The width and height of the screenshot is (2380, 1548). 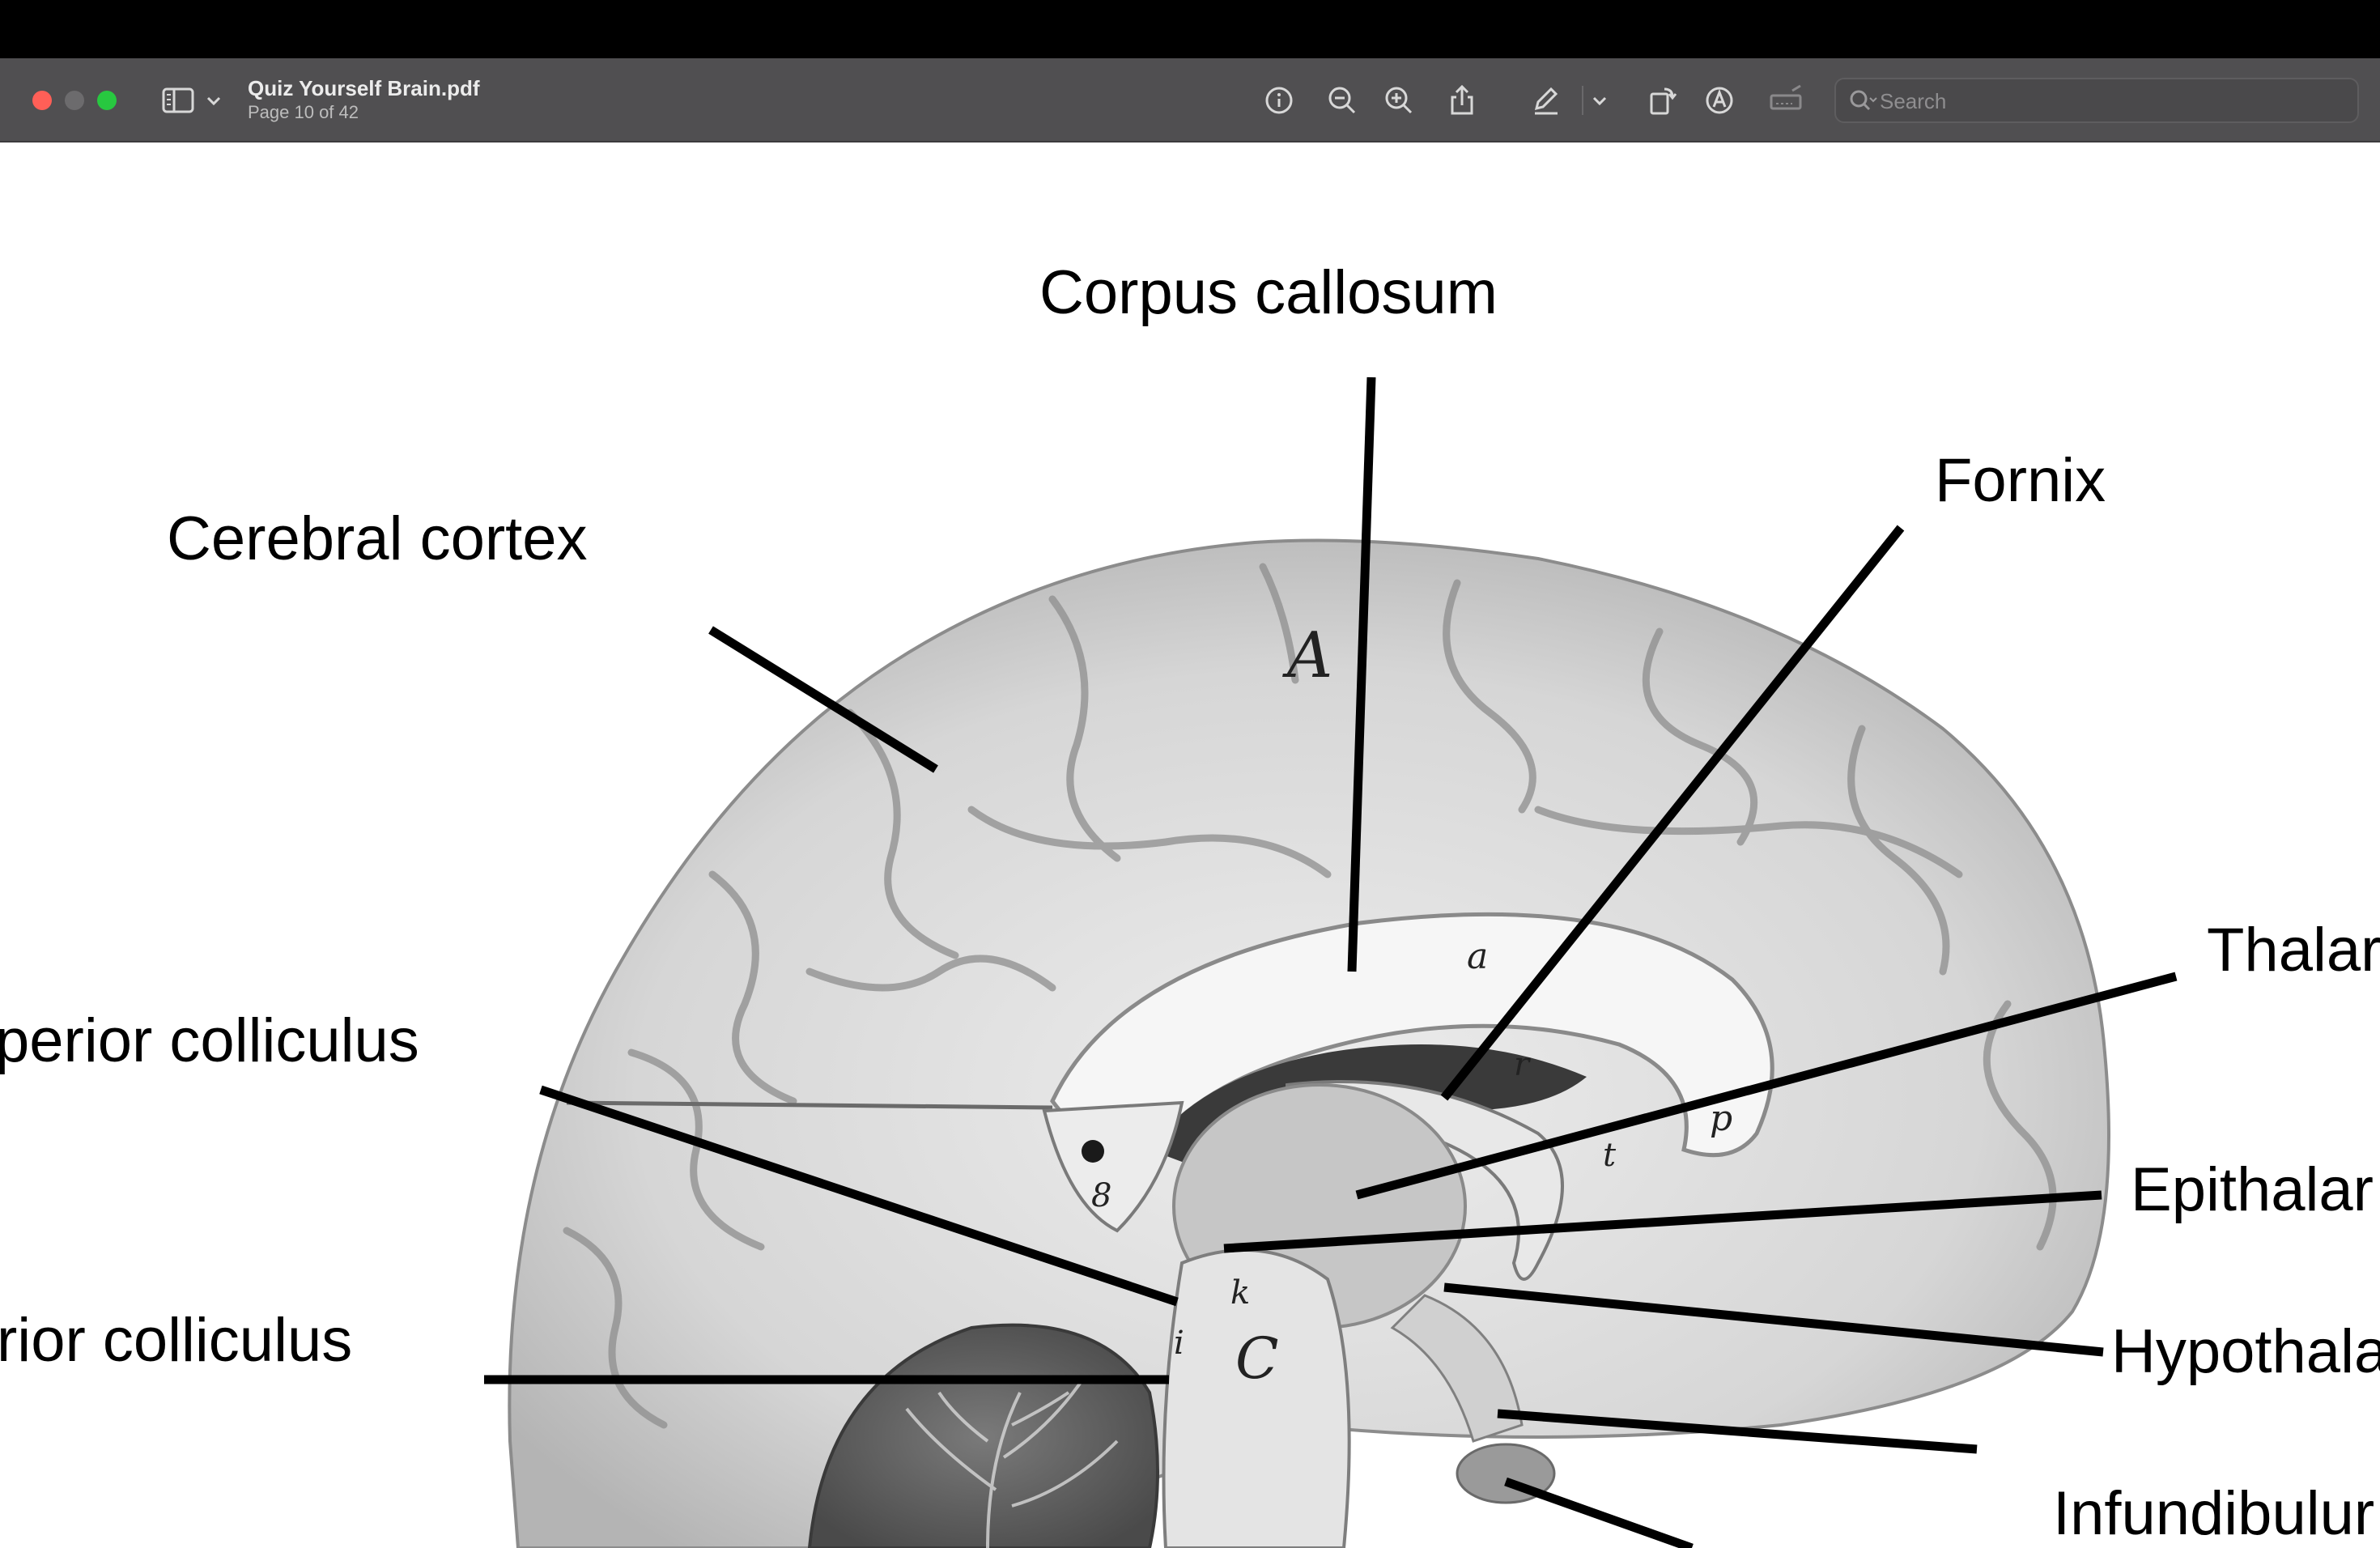 What do you see at coordinates (1307, 656) in the screenshot?
I see `marker-A: A` at bounding box center [1307, 656].